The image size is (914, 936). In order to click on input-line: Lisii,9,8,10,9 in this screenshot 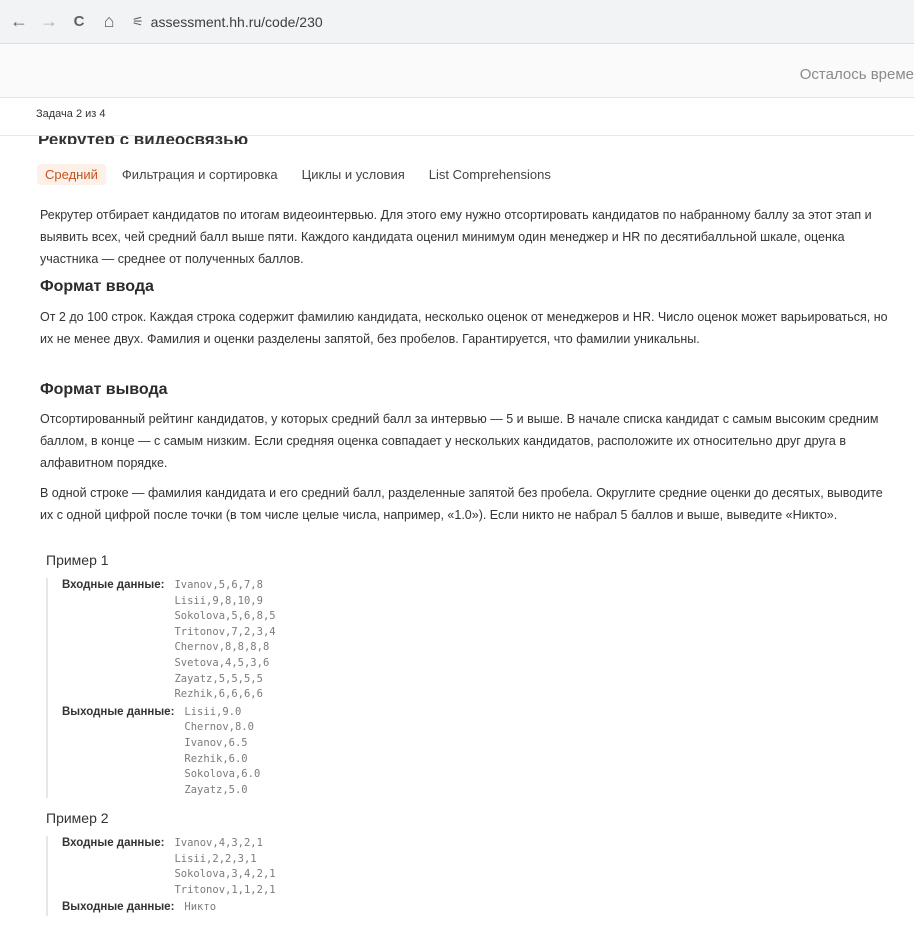, I will do `click(218, 600)`.